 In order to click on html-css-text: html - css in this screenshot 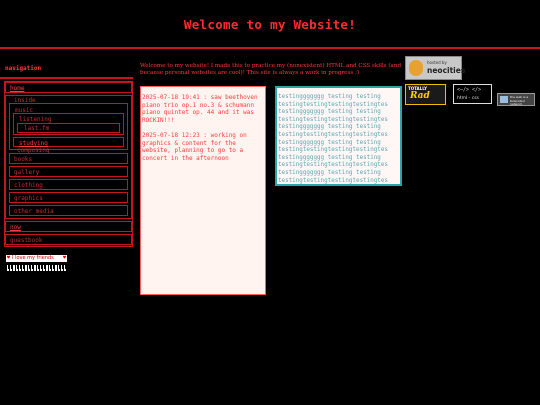, I will do `click(468, 98)`.